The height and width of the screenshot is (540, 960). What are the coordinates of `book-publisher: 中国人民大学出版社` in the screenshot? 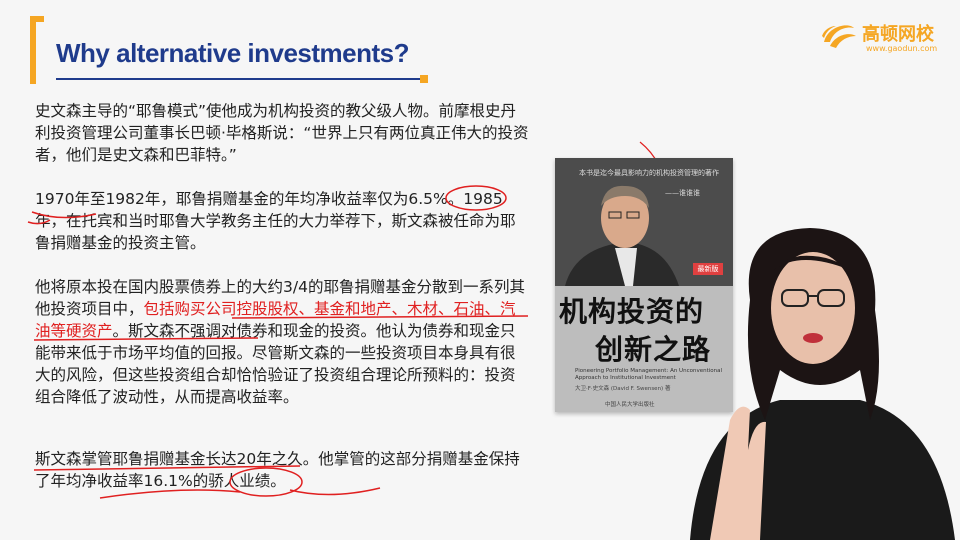 It's located at (630, 405).